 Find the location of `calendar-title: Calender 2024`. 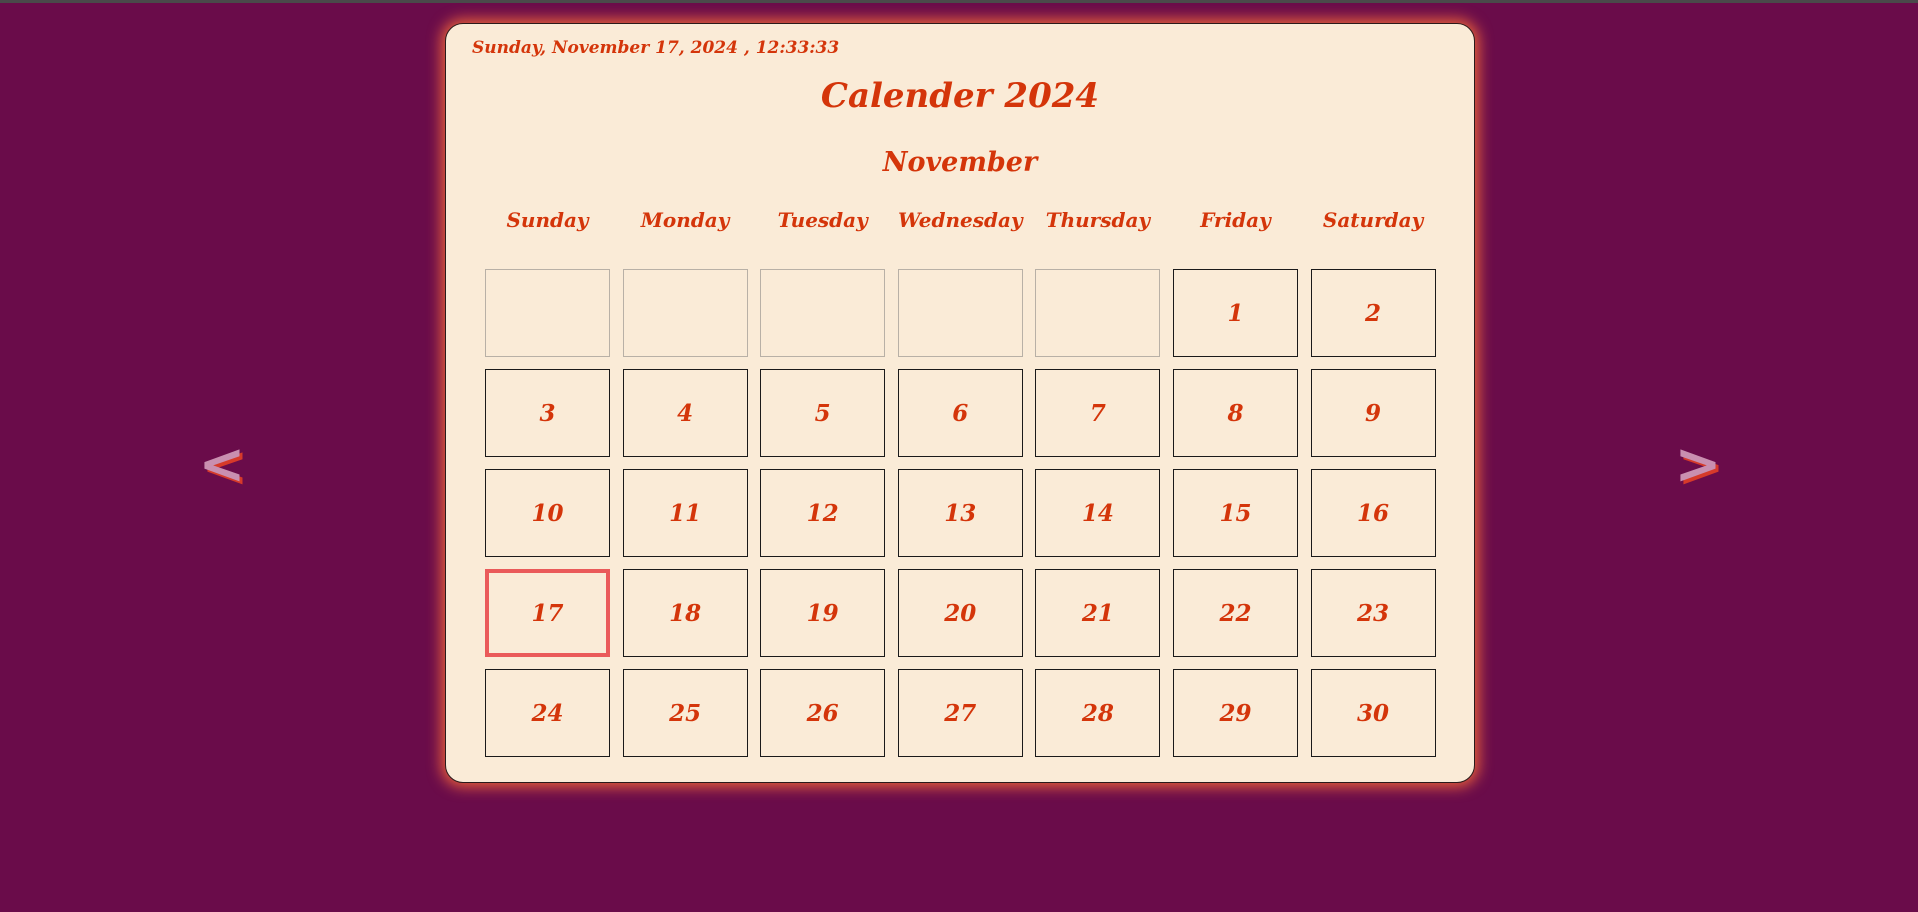

calendar-title: Calender 2024 is located at coordinates (960, 96).